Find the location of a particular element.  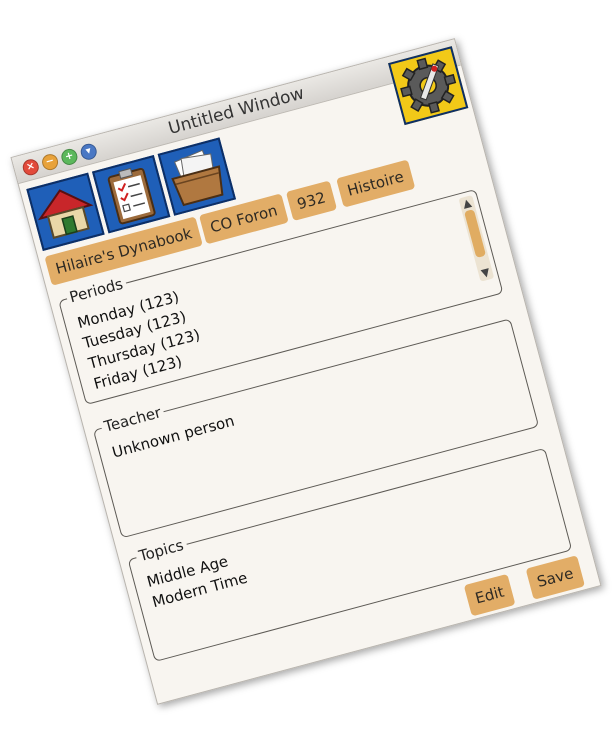

save-button: Save is located at coordinates (555, 577).